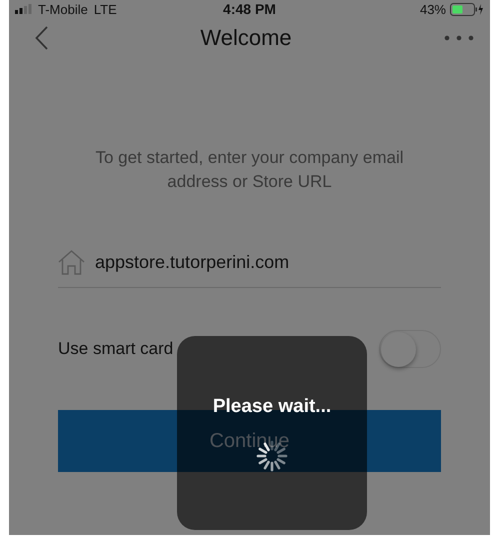 Image resolution: width=498 pixels, height=545 pixels. I want to click on home-icon, so click(71, 262).